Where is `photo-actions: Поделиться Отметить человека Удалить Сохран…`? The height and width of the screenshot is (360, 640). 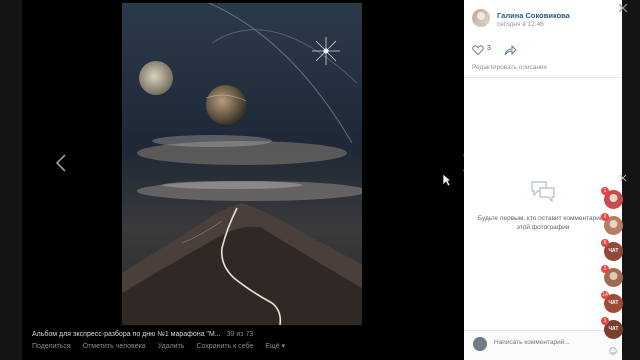 photo-actions: Поделиться Отметить человека Удалить Сохран… is located at coordinates (164, 346).